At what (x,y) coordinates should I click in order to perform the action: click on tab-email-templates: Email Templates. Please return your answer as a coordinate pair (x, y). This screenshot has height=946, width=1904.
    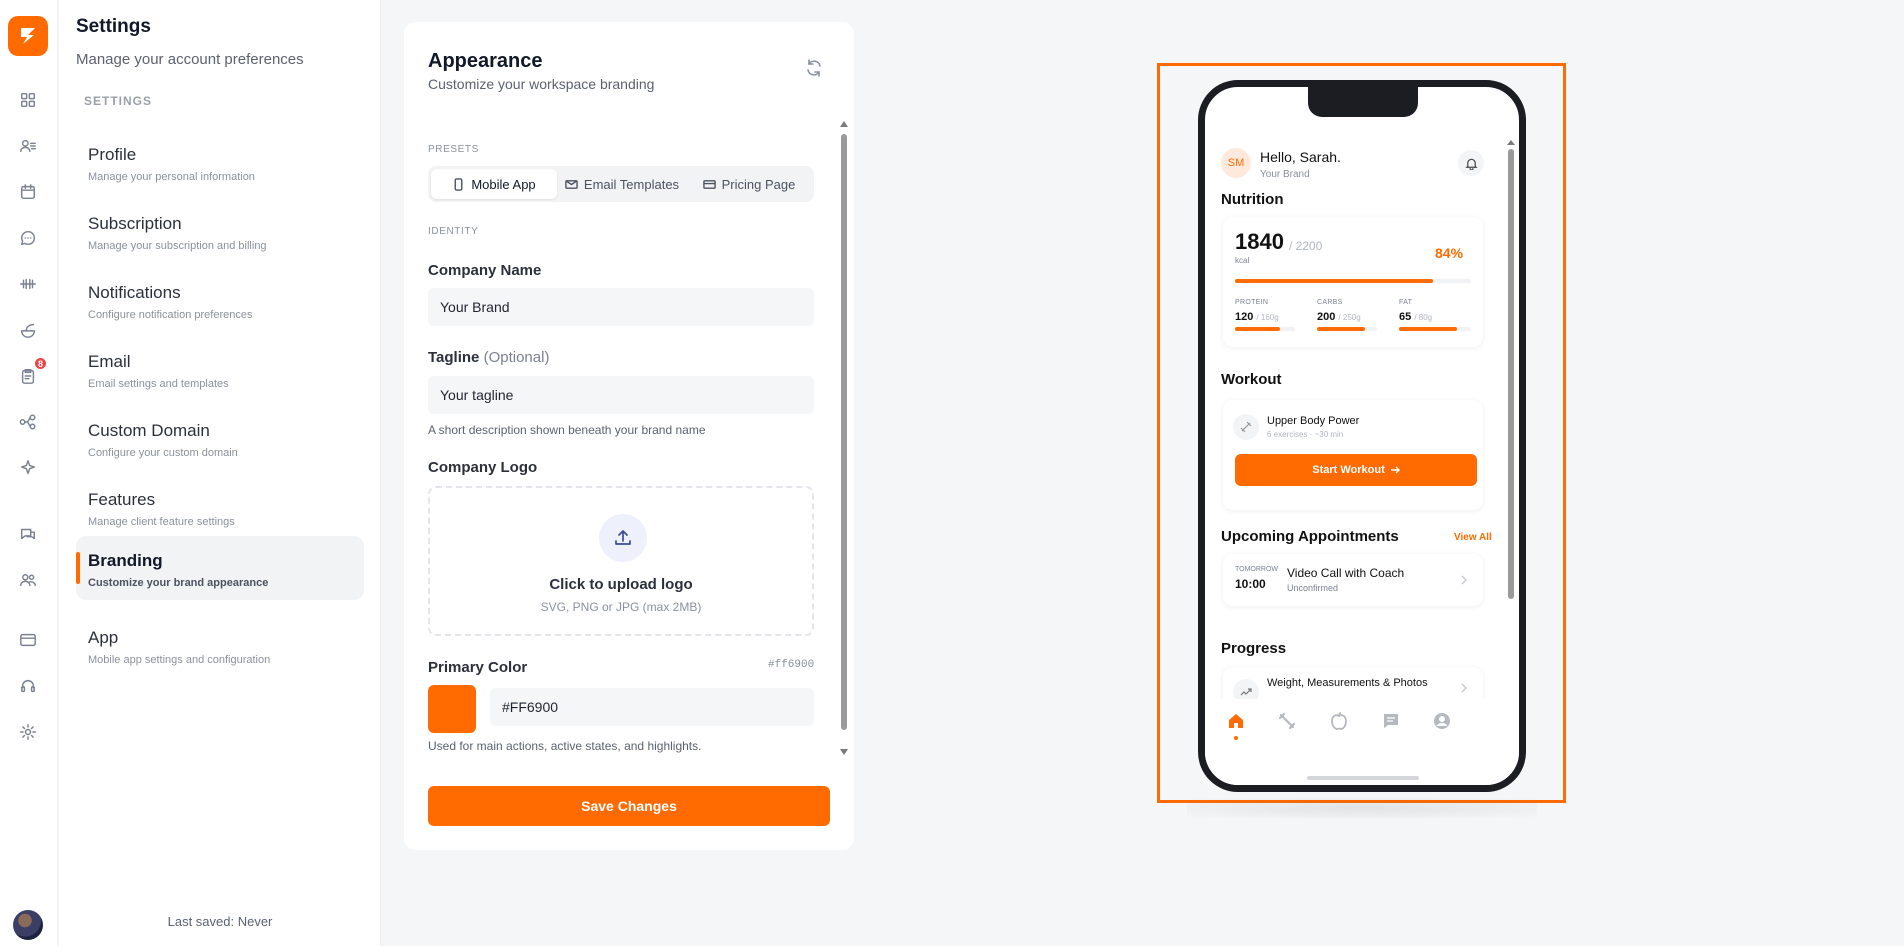
    Looking at the image, I should click on (622, 184).